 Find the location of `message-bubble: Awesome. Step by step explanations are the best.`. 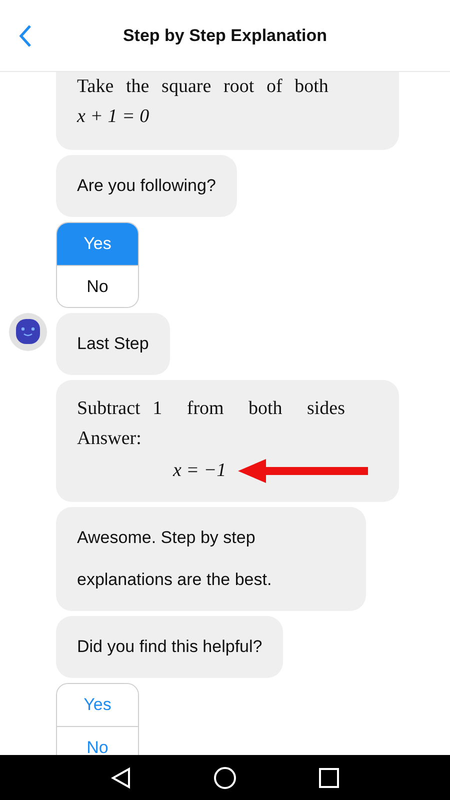

message-bubble: Awesome. Step by step explanations are the best. is located at coordinates (211, 559).